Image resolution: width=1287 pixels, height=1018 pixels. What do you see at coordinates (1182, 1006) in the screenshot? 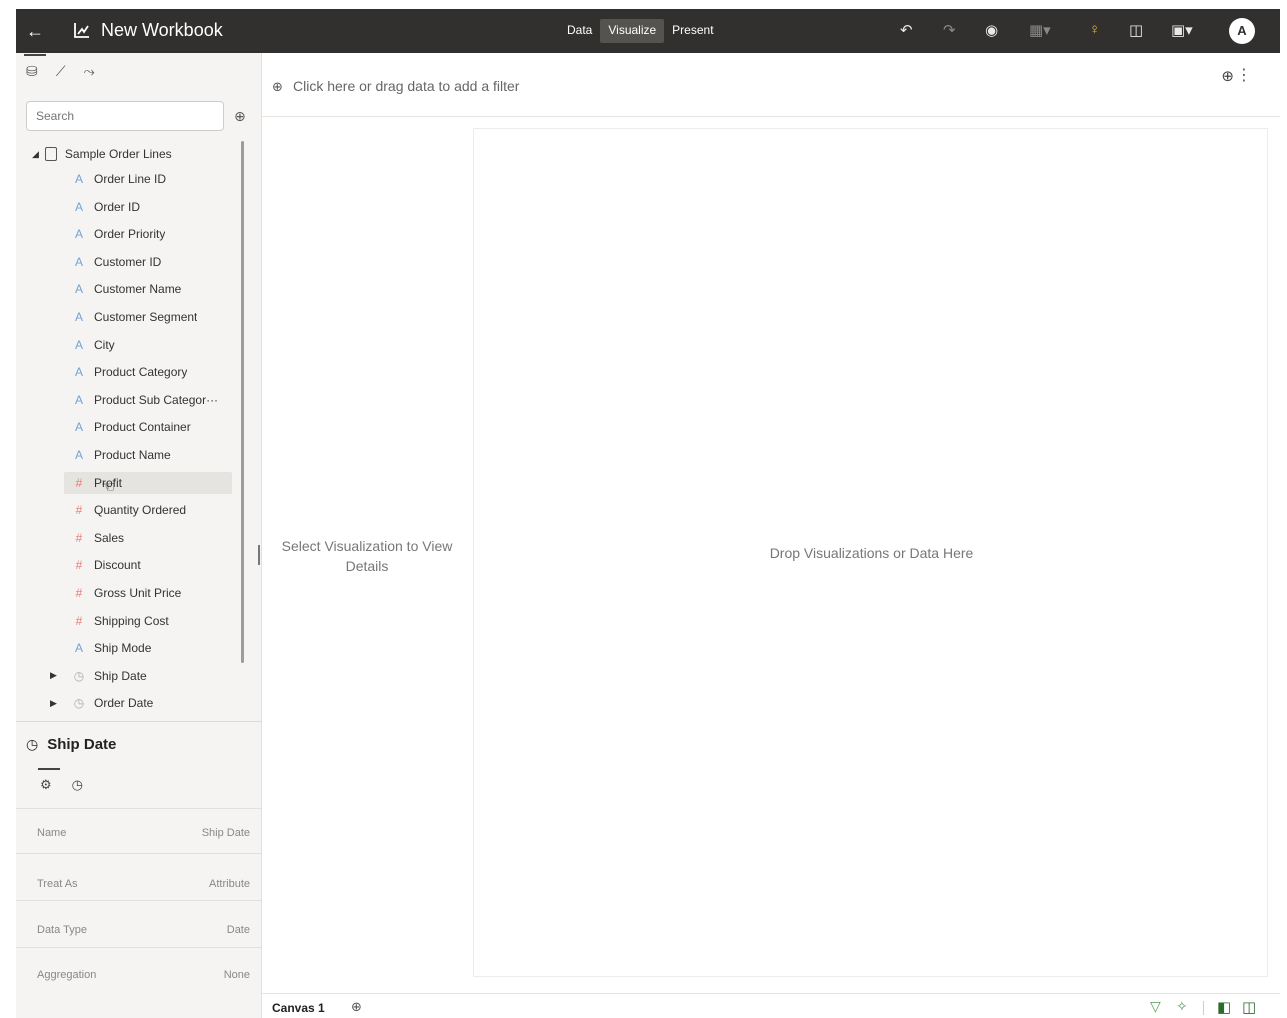
I see `auto-apply-icon: ✧` at bounding box center [1182, 1006].